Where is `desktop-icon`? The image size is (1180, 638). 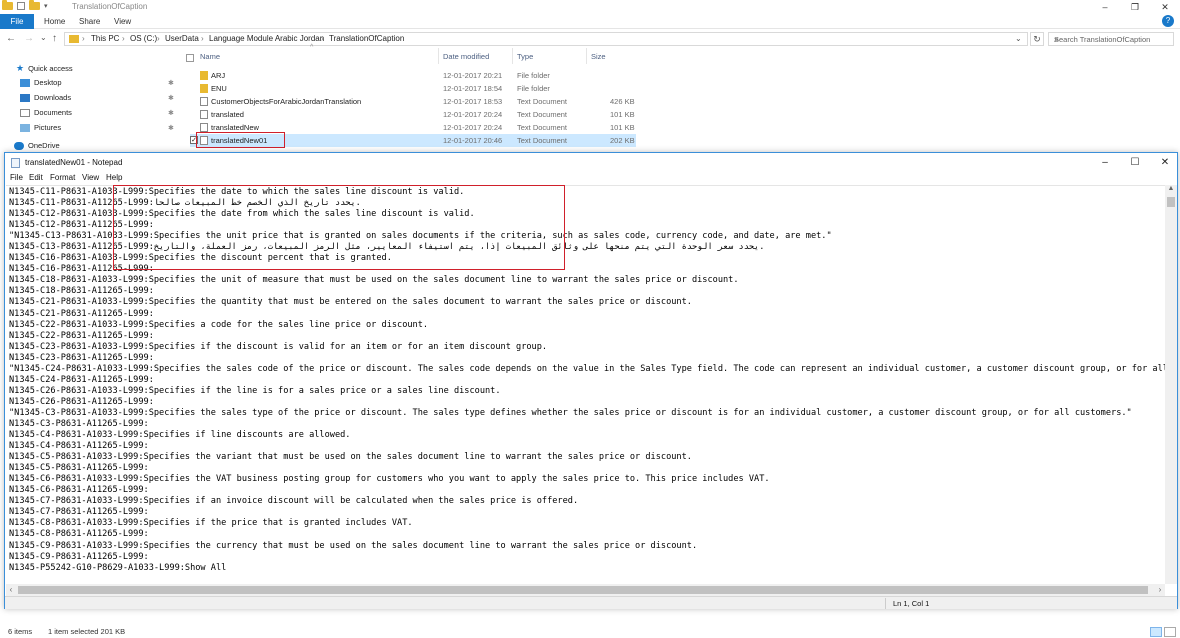 desktop-icon is located at coordinates (25, 82).